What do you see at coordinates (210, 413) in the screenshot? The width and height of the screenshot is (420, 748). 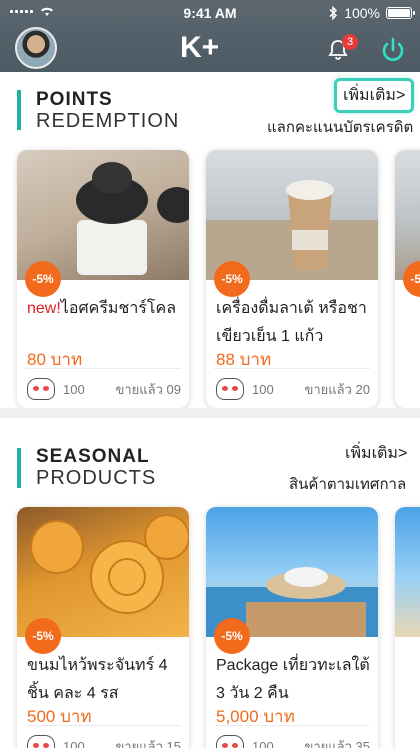 I see `section-divider` at bounding box center [210, 413].